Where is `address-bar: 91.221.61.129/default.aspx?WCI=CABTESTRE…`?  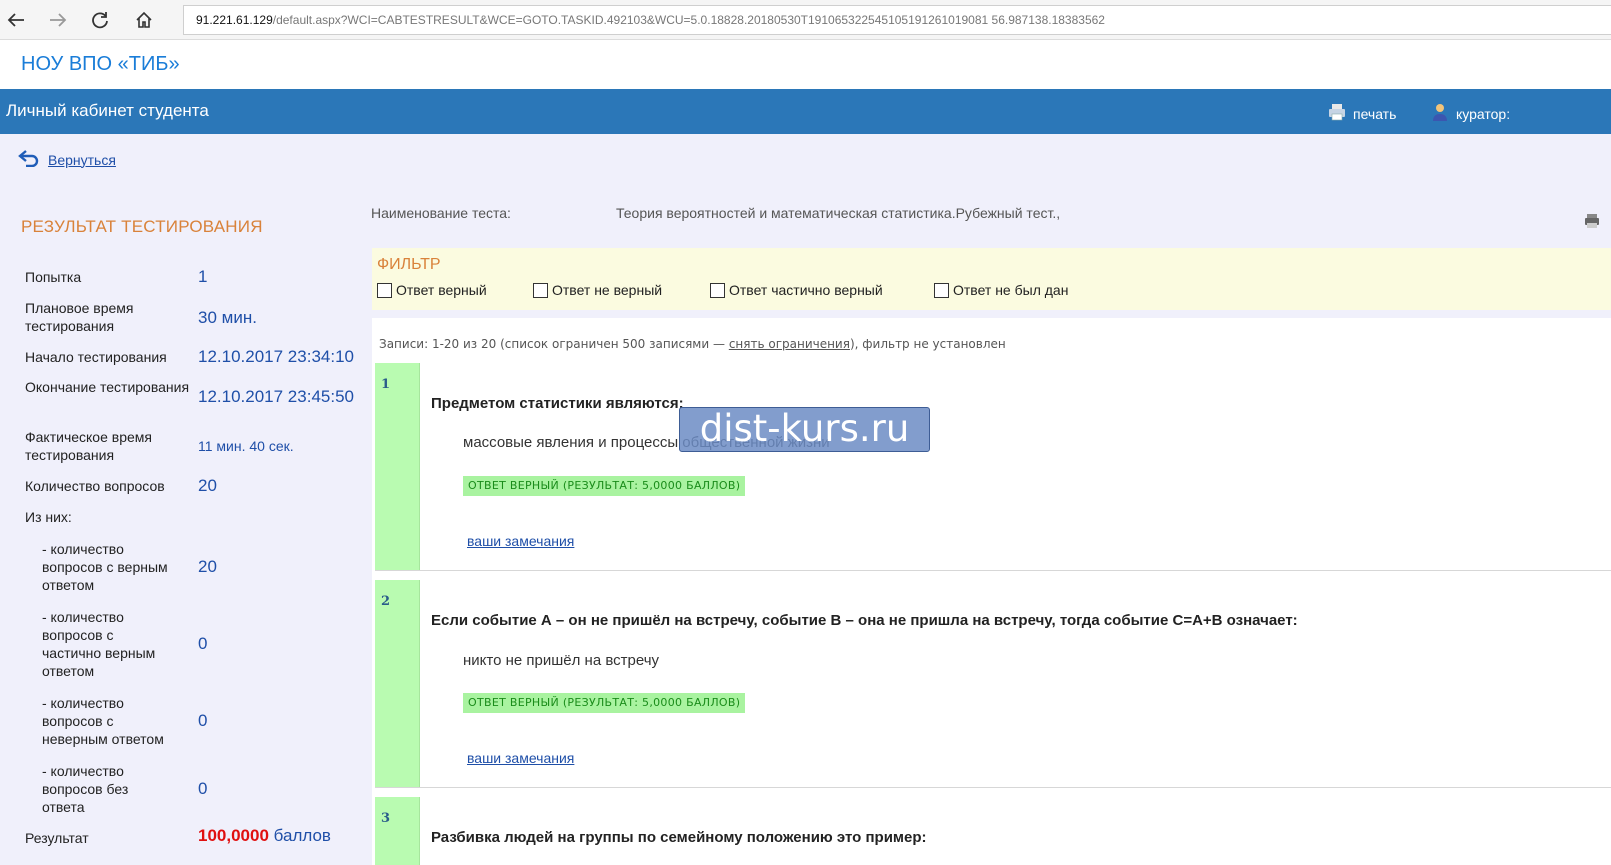
address-bar: 91.221.61.129/default.aspx?WCI=CABTESTRE… is located at coordinates (897, 20).